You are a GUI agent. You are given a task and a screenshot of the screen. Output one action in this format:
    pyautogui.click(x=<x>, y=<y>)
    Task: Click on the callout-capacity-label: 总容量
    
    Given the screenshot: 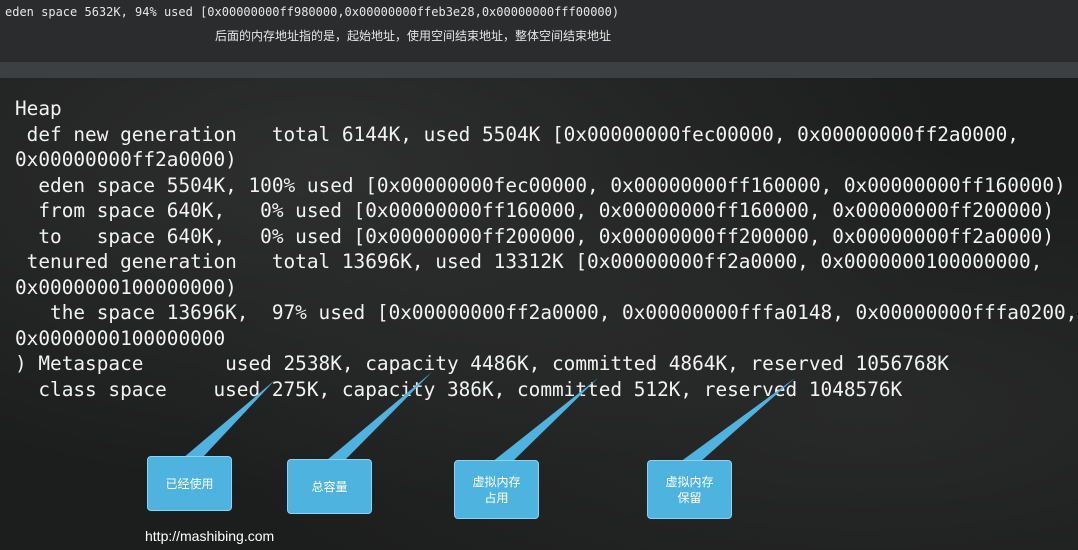 What is the action you would take?
    pyautogui.click(x=329, y=486)
    